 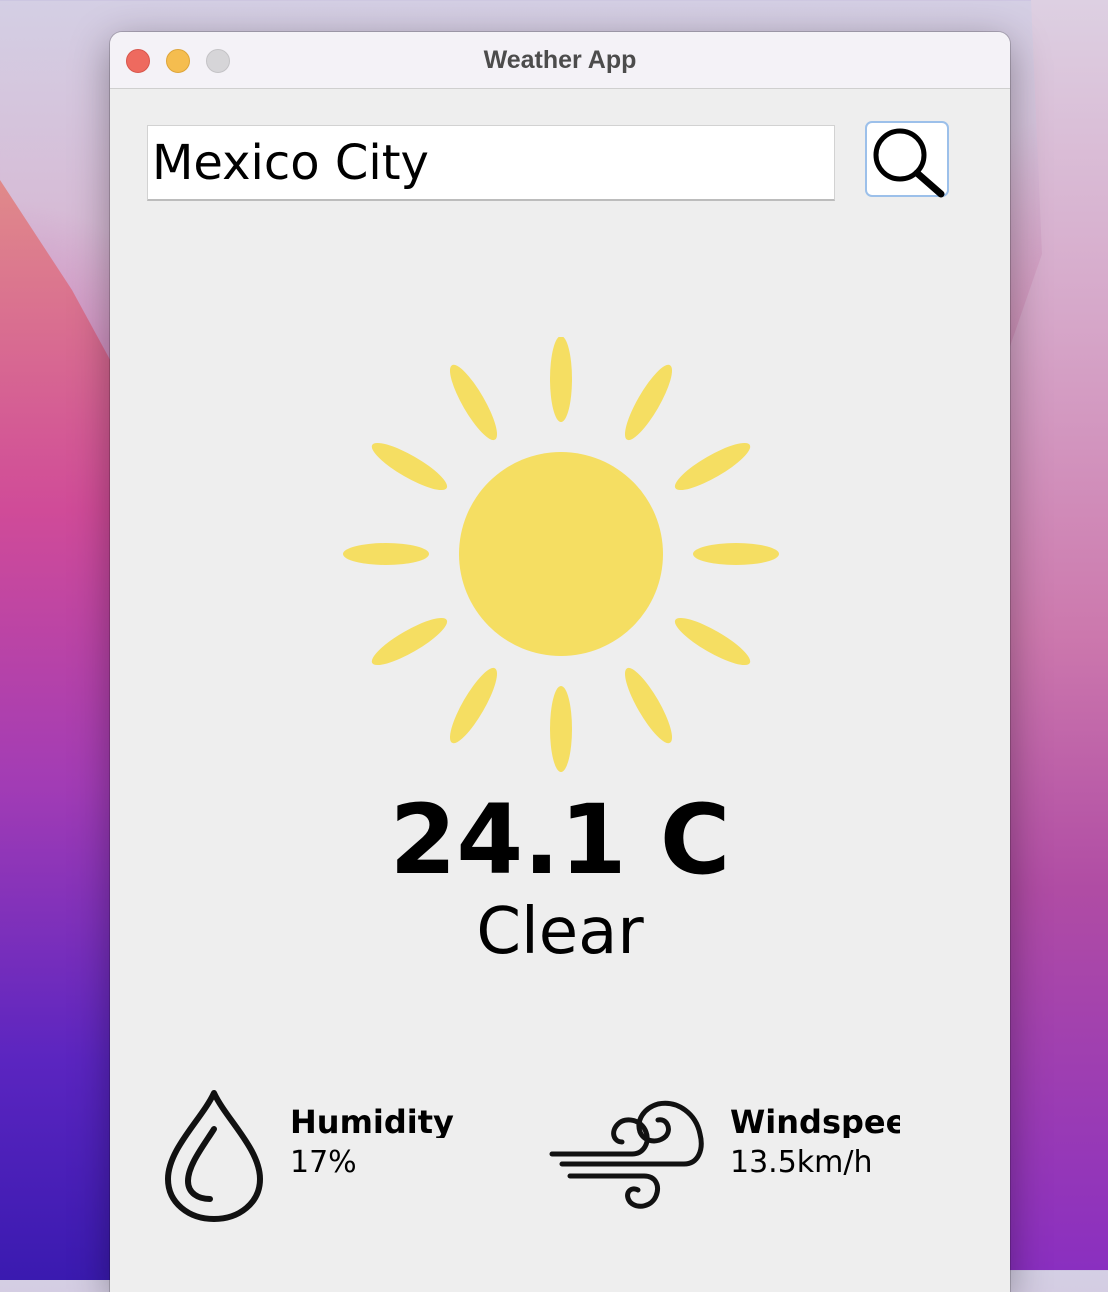 I want to click on weather-condition-text: Clear, so click(x=560, y=932).